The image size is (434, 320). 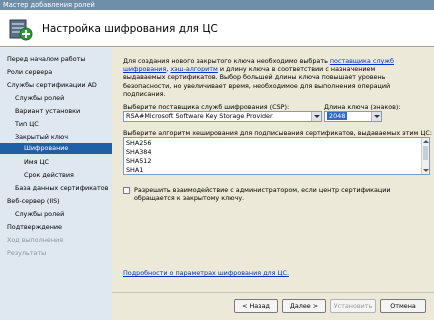 I want to click on key-length-value: 2048, so click(x=337, y=116).